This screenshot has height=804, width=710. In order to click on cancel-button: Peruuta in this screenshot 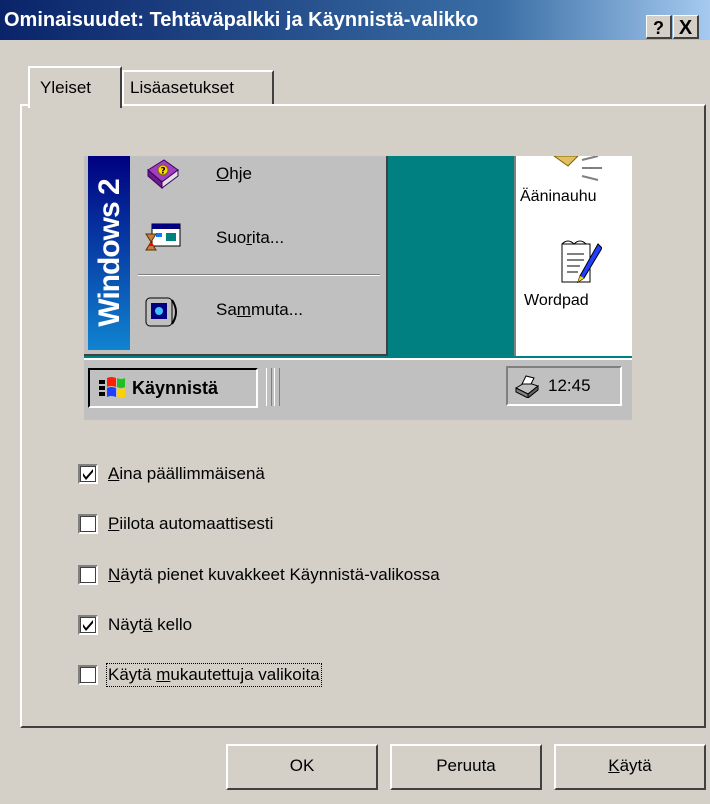, I will do `click(466, 767)`.